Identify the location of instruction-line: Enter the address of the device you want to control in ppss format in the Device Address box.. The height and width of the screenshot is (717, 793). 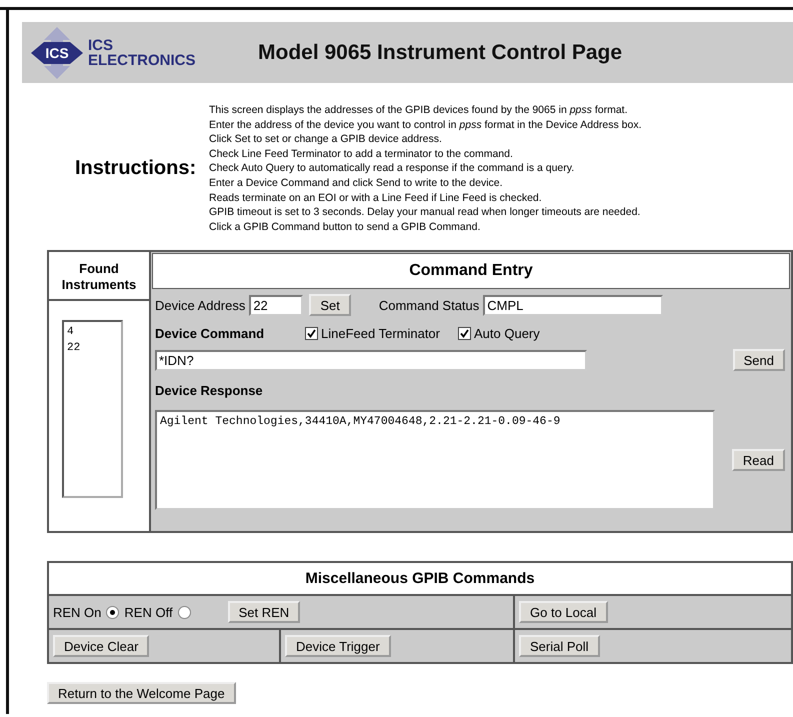
(425, 125).